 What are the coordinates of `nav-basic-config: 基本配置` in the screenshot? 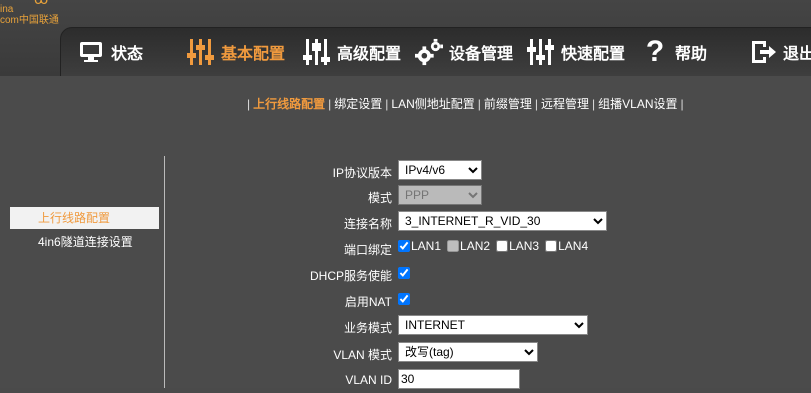 It's located at (236, 52).